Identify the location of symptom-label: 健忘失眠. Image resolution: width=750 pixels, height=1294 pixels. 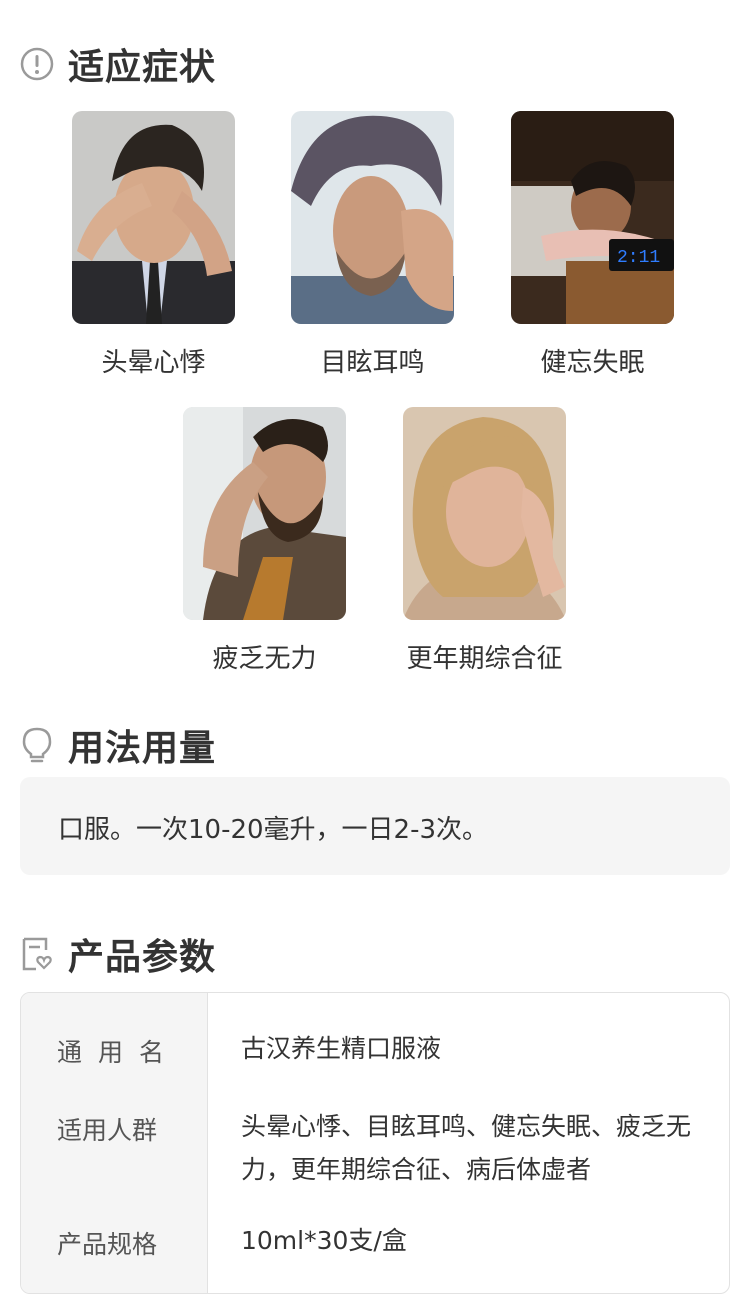
(592, 363).